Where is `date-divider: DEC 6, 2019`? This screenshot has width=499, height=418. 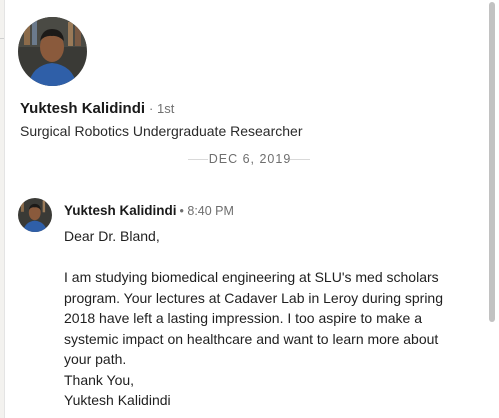 date-divider: DEC 6, 2019 is located at coordinates (250, 159).